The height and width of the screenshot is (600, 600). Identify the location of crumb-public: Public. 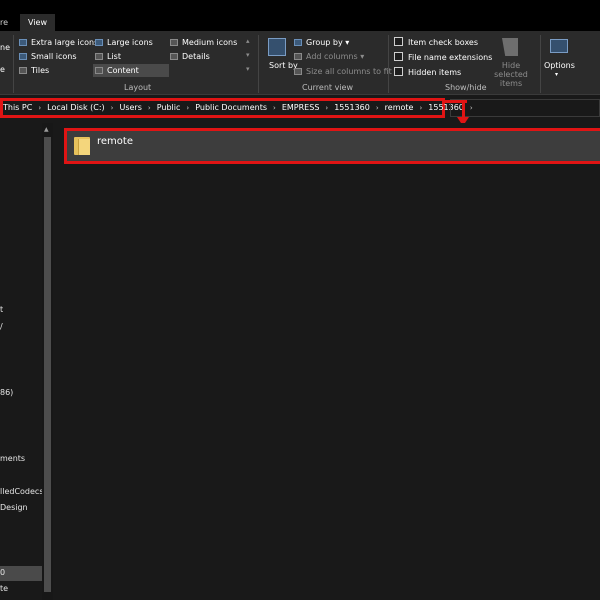
(169, 108).